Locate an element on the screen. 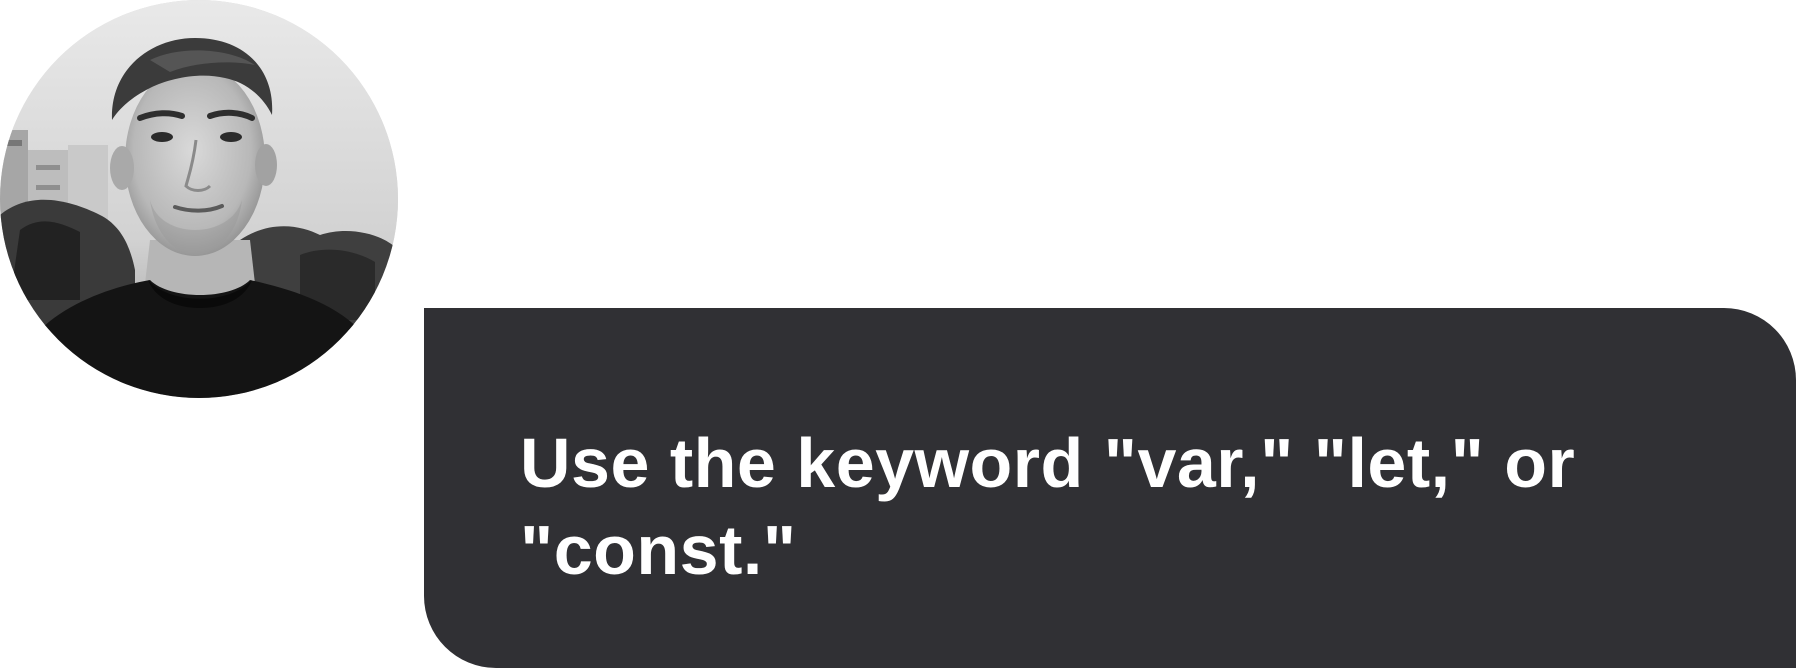  avatar-photo is located at coordinates (199, 199).